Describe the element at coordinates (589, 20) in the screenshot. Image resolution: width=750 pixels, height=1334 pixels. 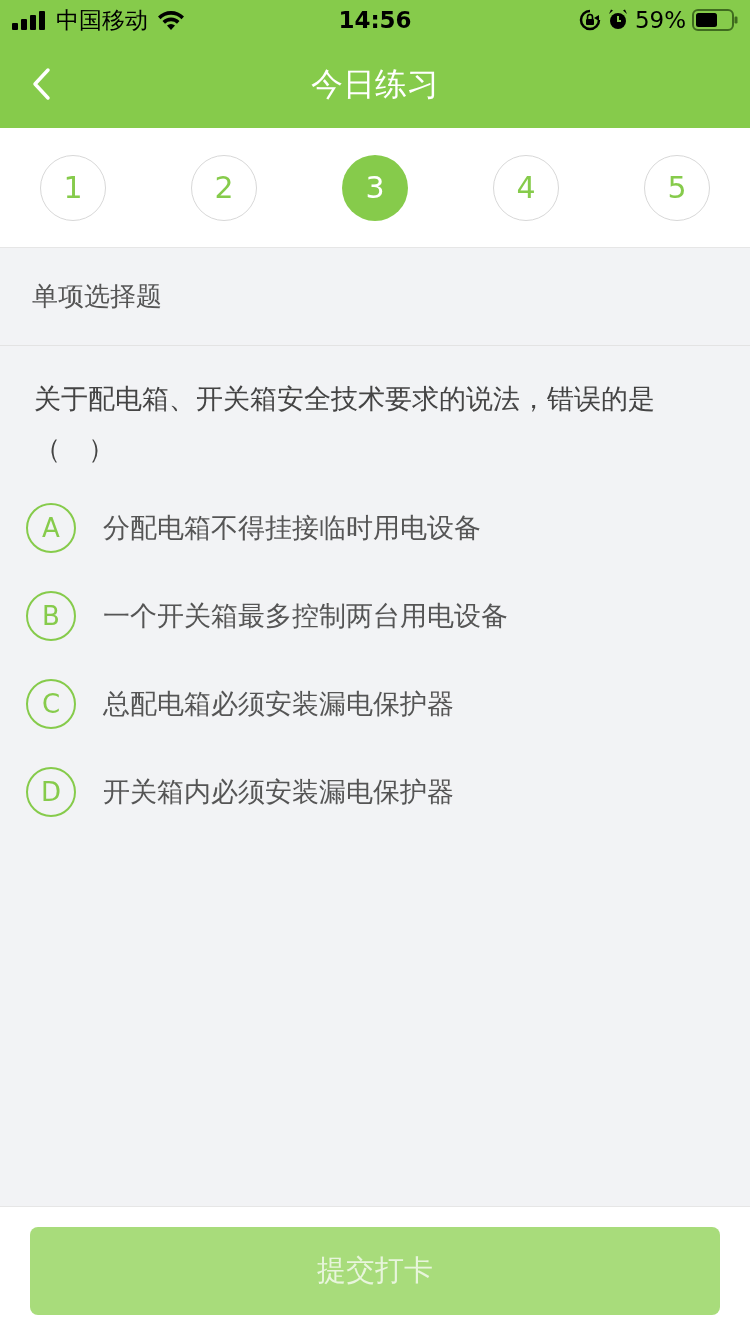
I see `rotation-lock-icon` at that location.